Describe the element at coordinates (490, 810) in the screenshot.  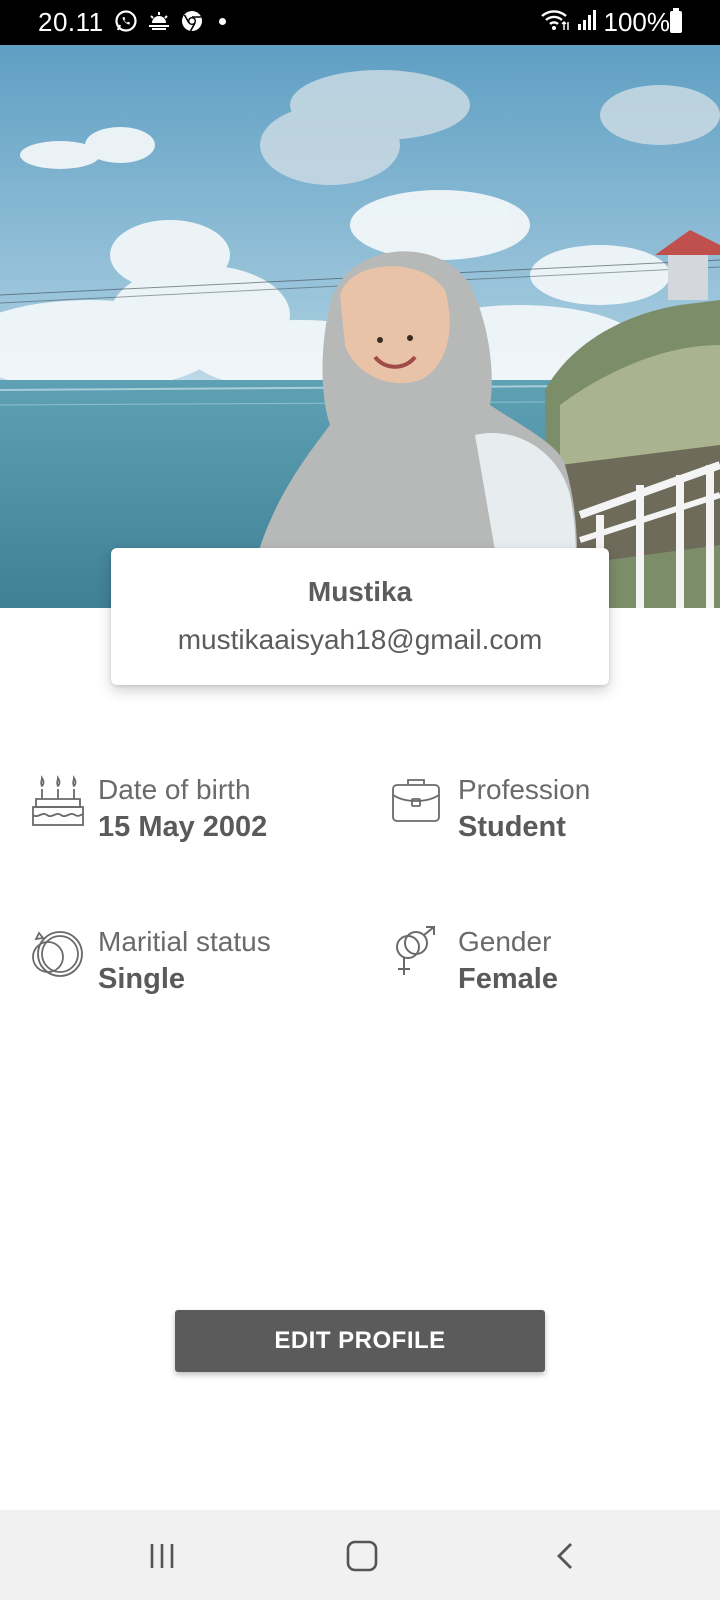
I see `info-profession: Profession Student` at that location.